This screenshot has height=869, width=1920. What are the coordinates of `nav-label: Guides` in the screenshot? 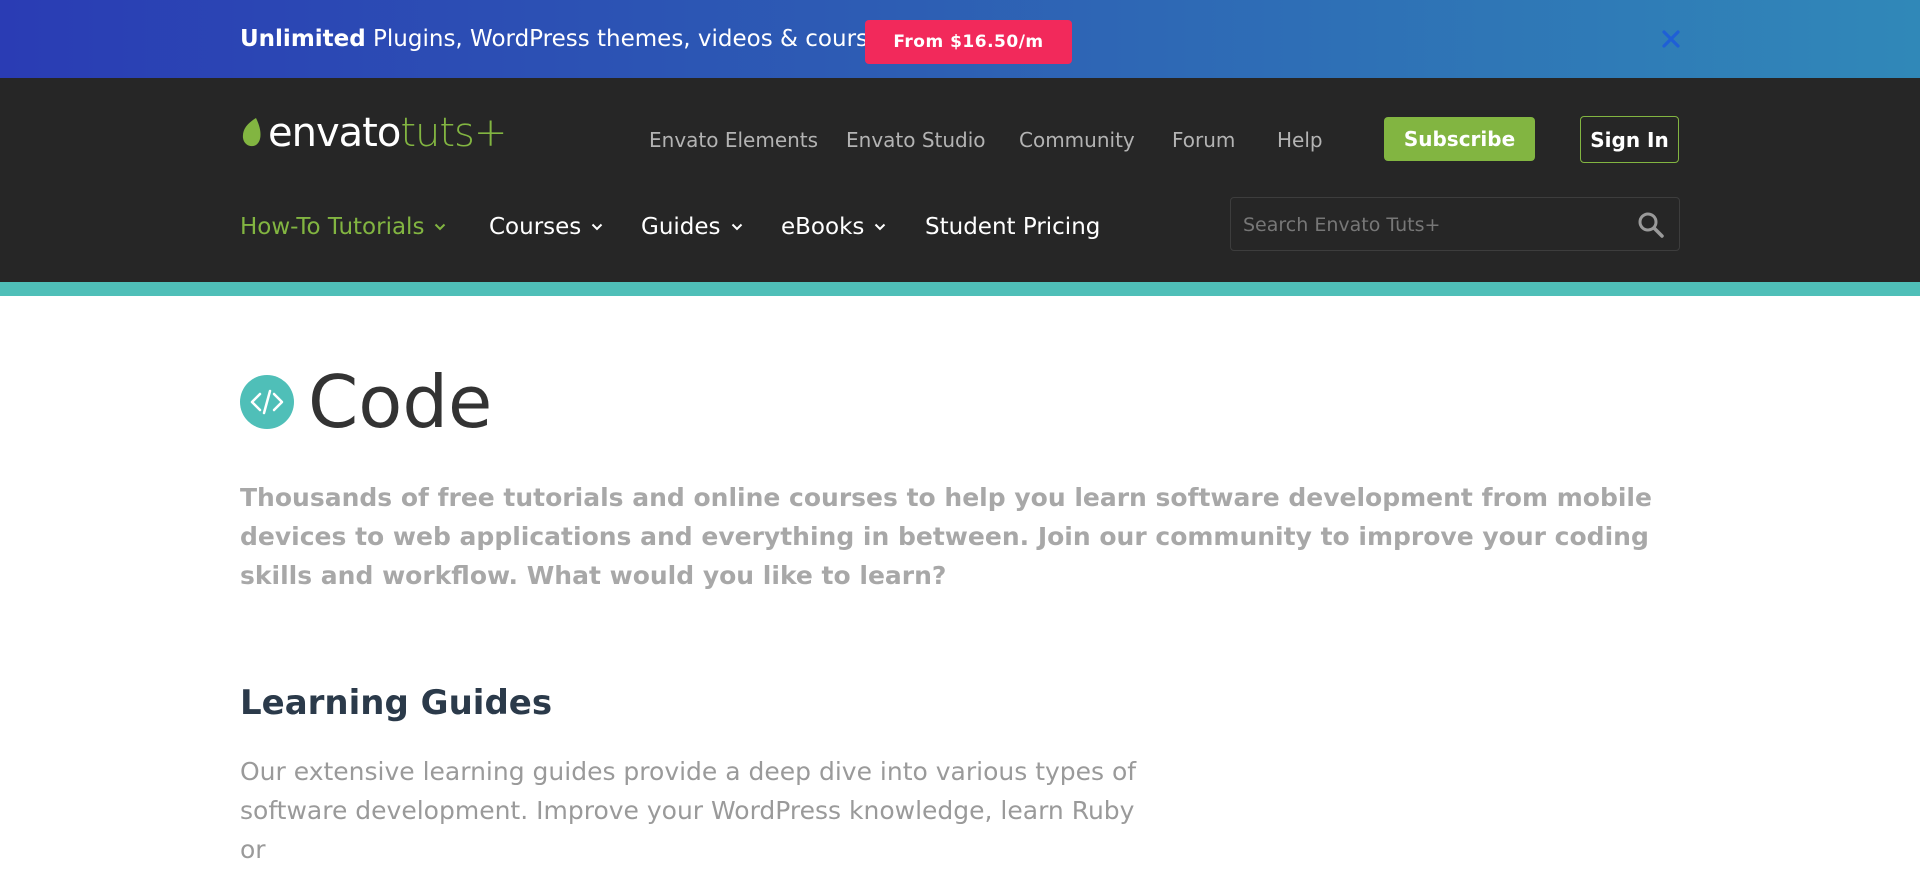 It's located at (681, 227).